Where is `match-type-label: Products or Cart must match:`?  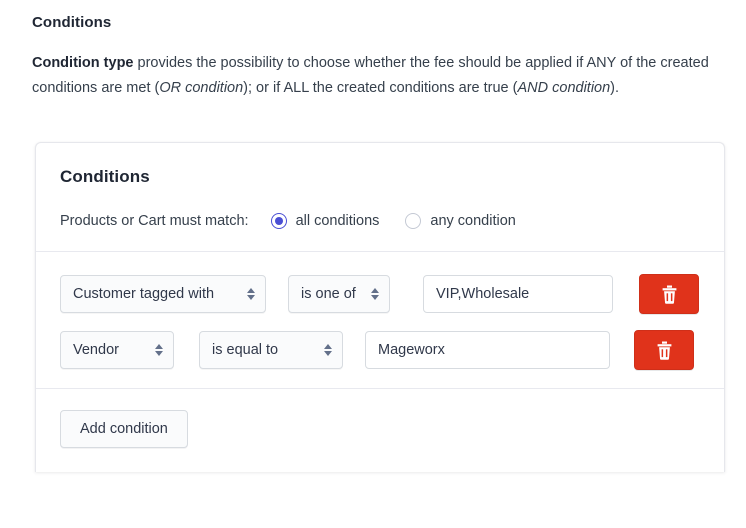 match-type-label: Products or Cart must match: is located at coordinates (154, 221).